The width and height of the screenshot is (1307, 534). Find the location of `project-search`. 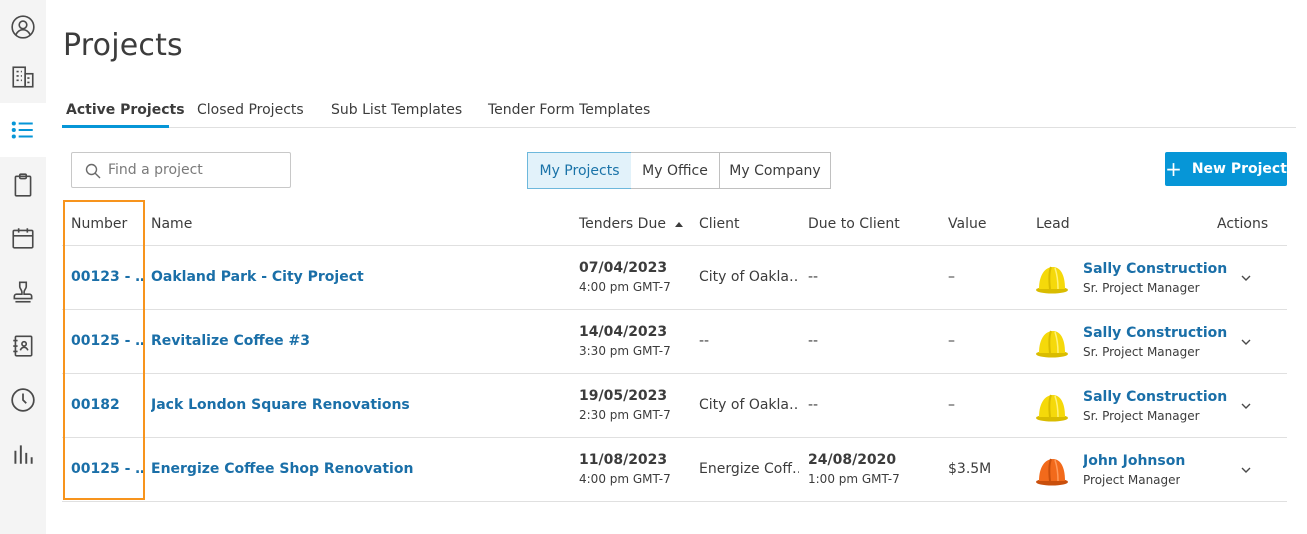

project-search is located at coordinates (181, 170).